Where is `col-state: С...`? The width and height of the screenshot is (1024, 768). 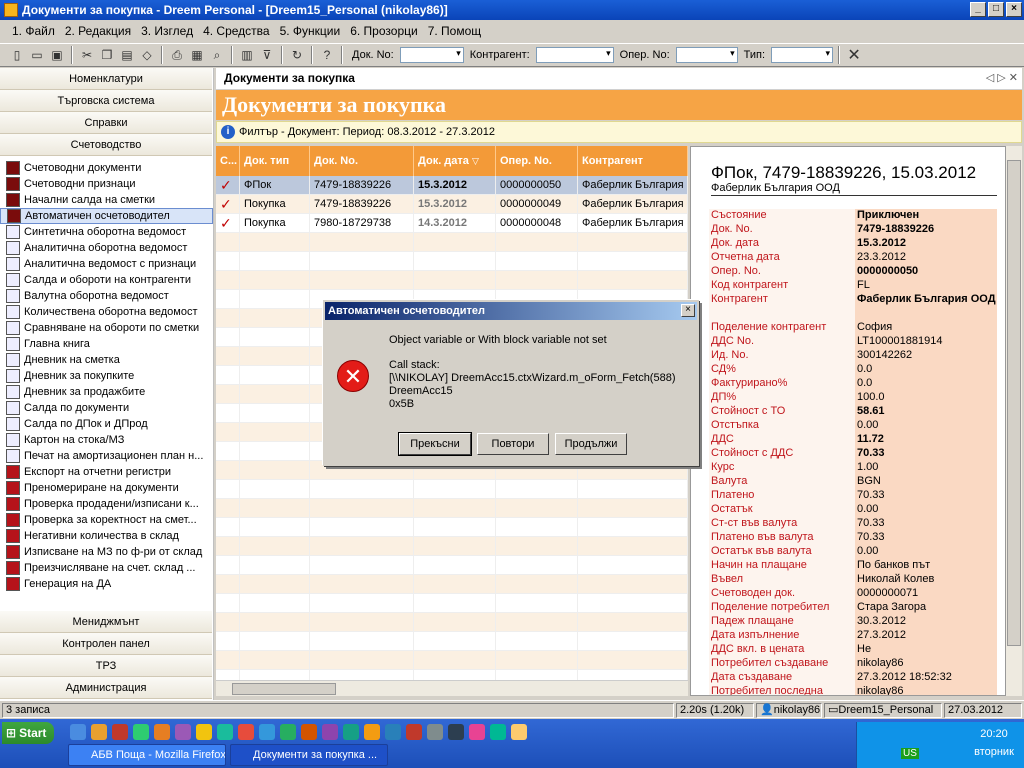 col-state: С... is located at coordinates (228, 161).